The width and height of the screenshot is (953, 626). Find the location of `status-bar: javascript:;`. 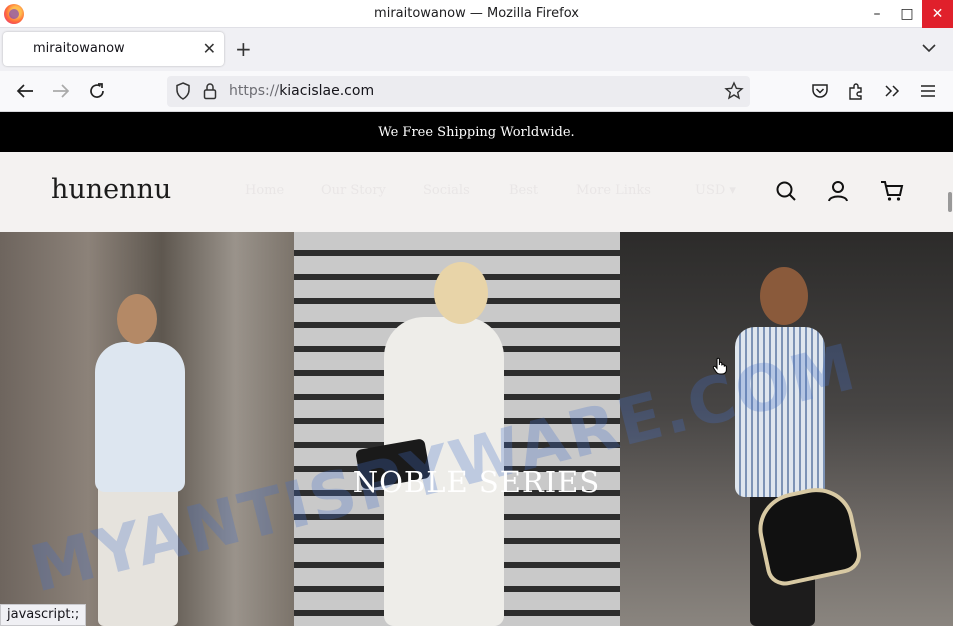

status-bar: javascript:; is located at coordinates (43, 615).